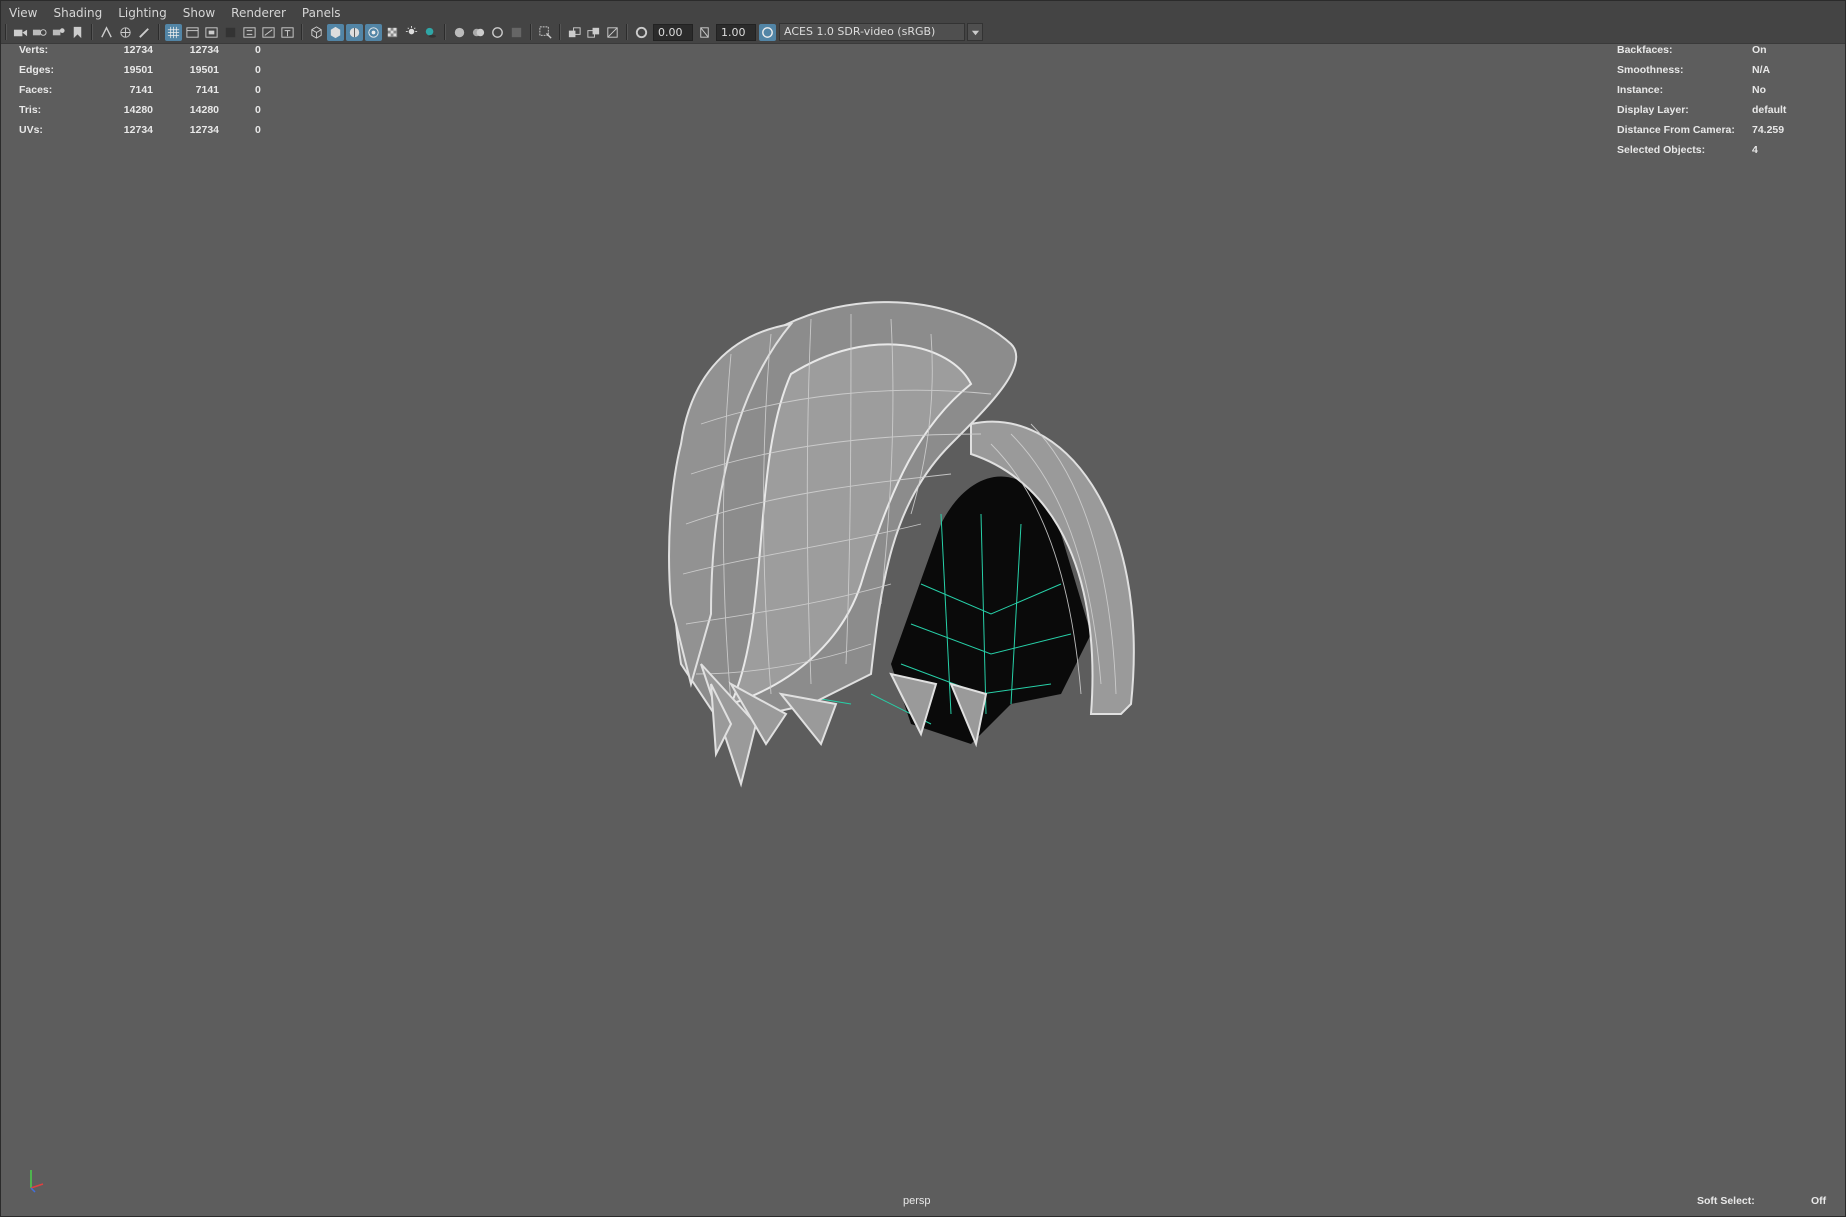 The image size is (1846, 1217). What do you see at coordinates (192, 32) in the screenshot?
I see `film-gate-icon` at bounding box center [192, 32].